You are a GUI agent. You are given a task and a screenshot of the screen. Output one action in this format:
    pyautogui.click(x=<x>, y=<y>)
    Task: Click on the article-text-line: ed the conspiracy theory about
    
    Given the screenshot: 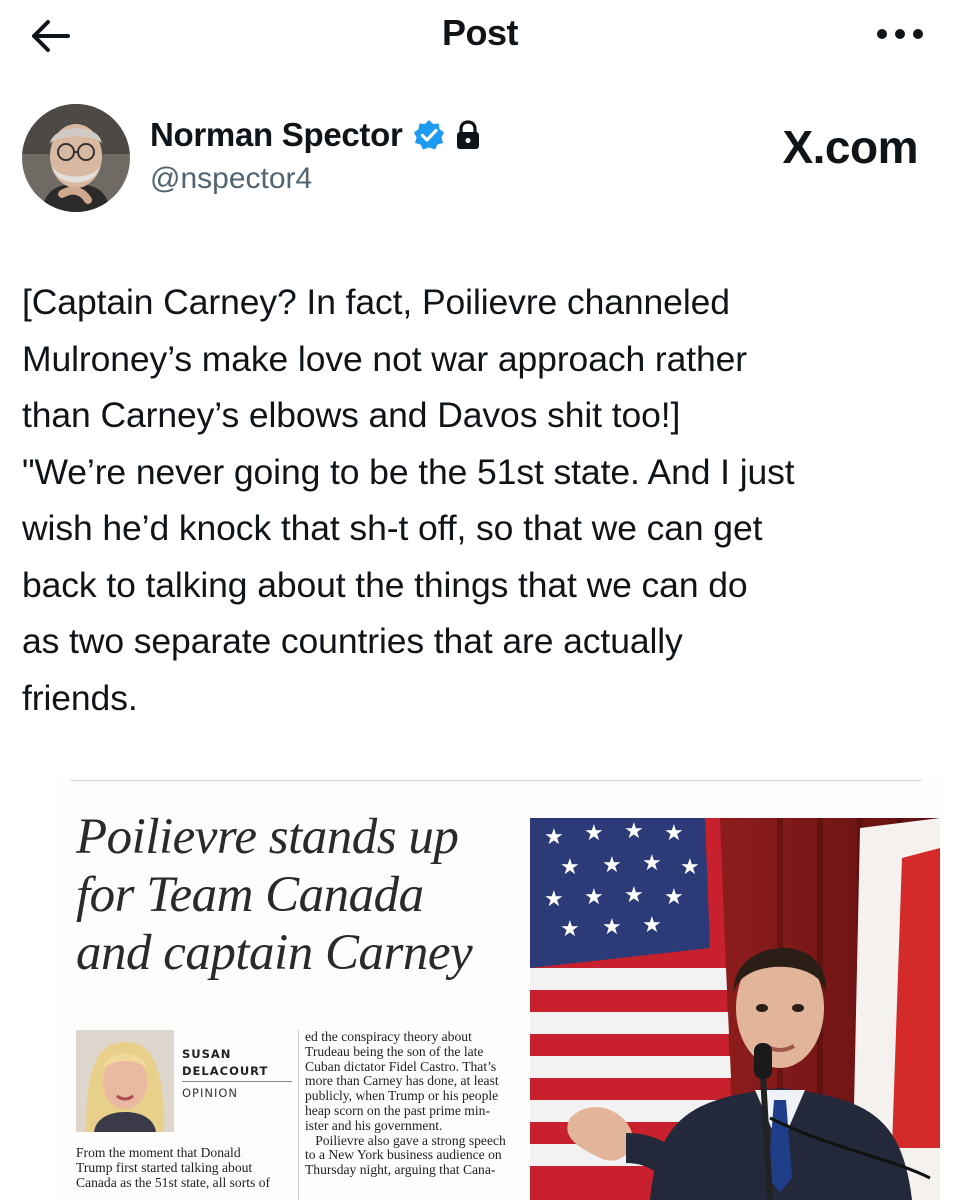 What is the action you would take?
    pyautogui.click(x=388, y=1036)
    